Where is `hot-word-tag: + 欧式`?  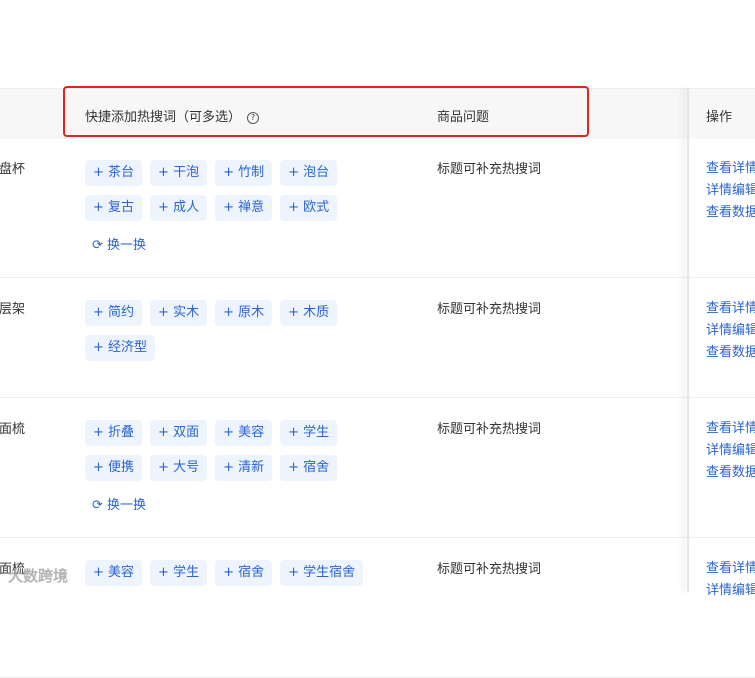
hot-word-tag: + 欧式 is located at coordinates (309, 208).